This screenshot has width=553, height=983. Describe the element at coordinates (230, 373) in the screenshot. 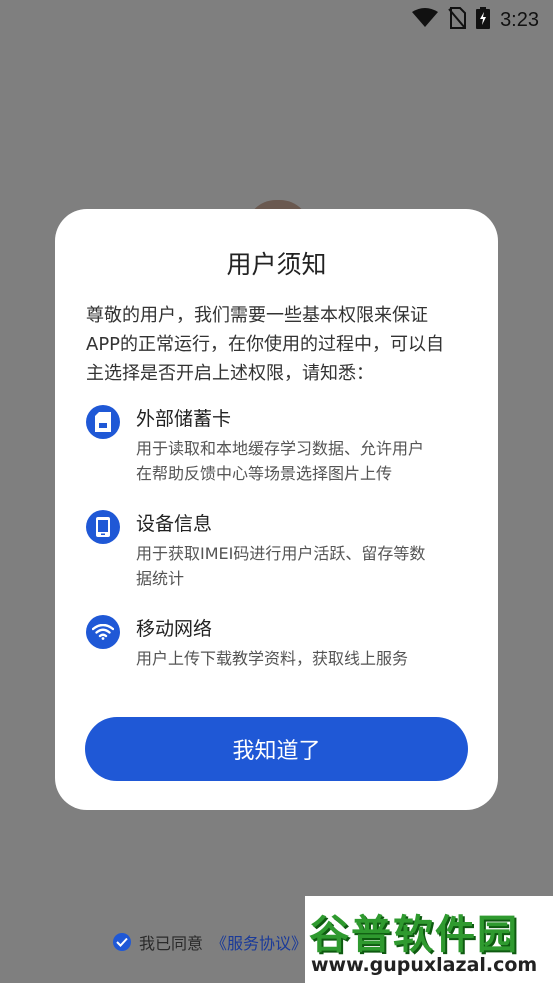

I see `intro-line: 主选择是否开启上述权限，请知悉：` at that location.